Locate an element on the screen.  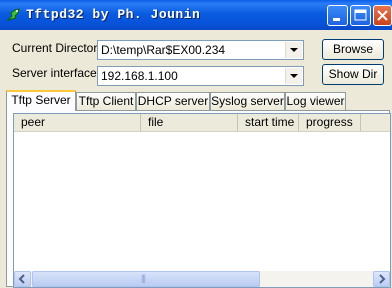
window-title: Tftpd32 by Ph. Jounin is located at coordinates (113, 14).